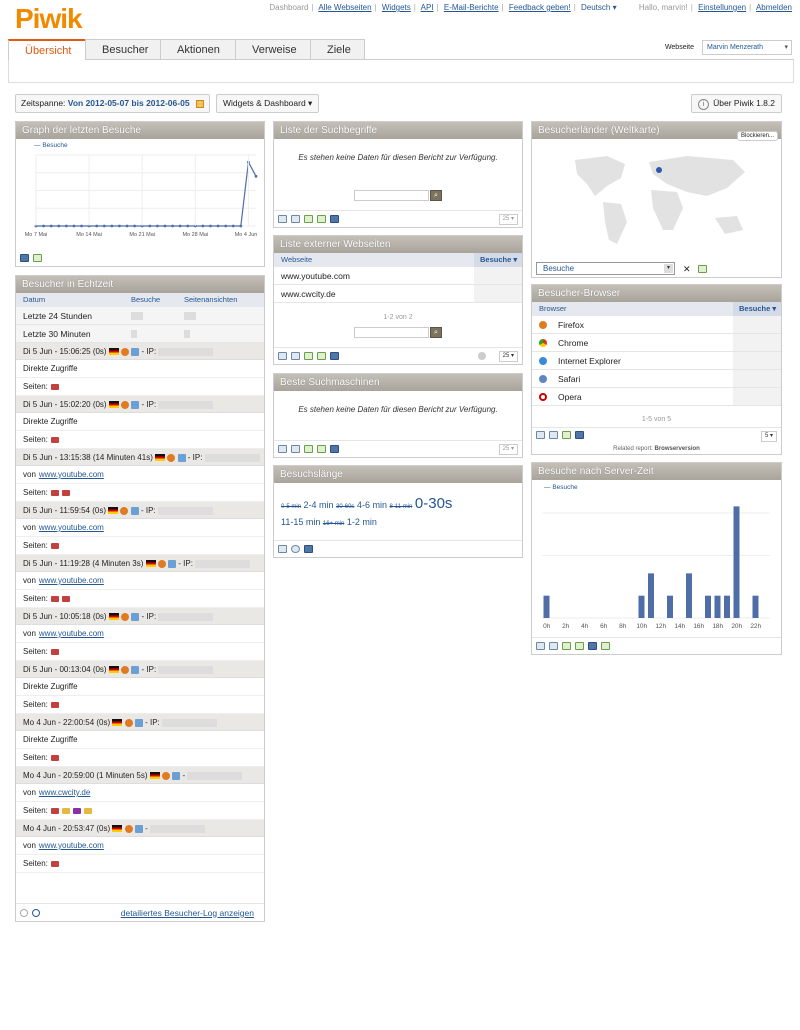  I want to click on bar-15h, so click(689, 595).